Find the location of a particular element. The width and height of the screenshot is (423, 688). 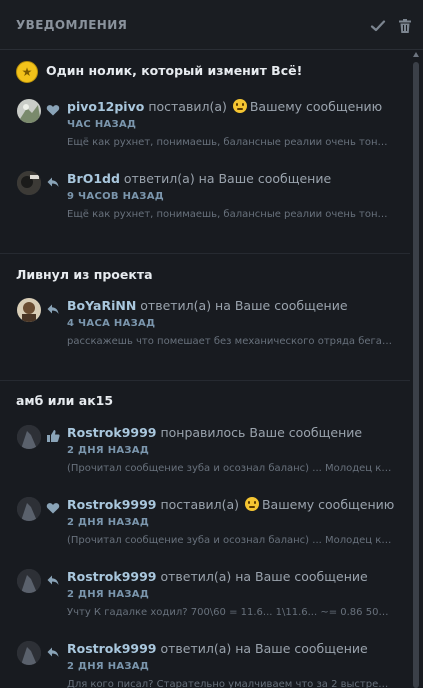

timestamp: 4 ЧАСА НАЗАД is located at coordinates (111, 323).